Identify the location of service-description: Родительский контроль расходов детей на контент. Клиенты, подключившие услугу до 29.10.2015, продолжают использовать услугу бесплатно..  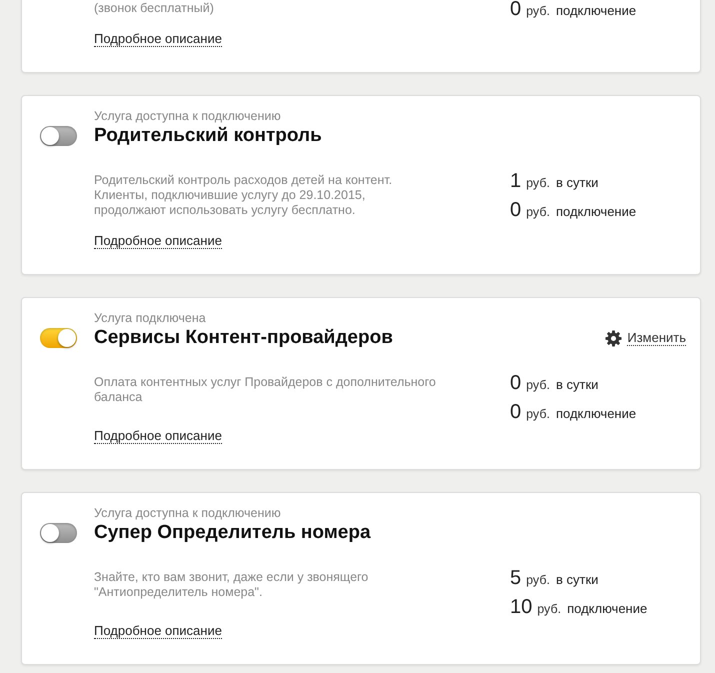
(243, 195).